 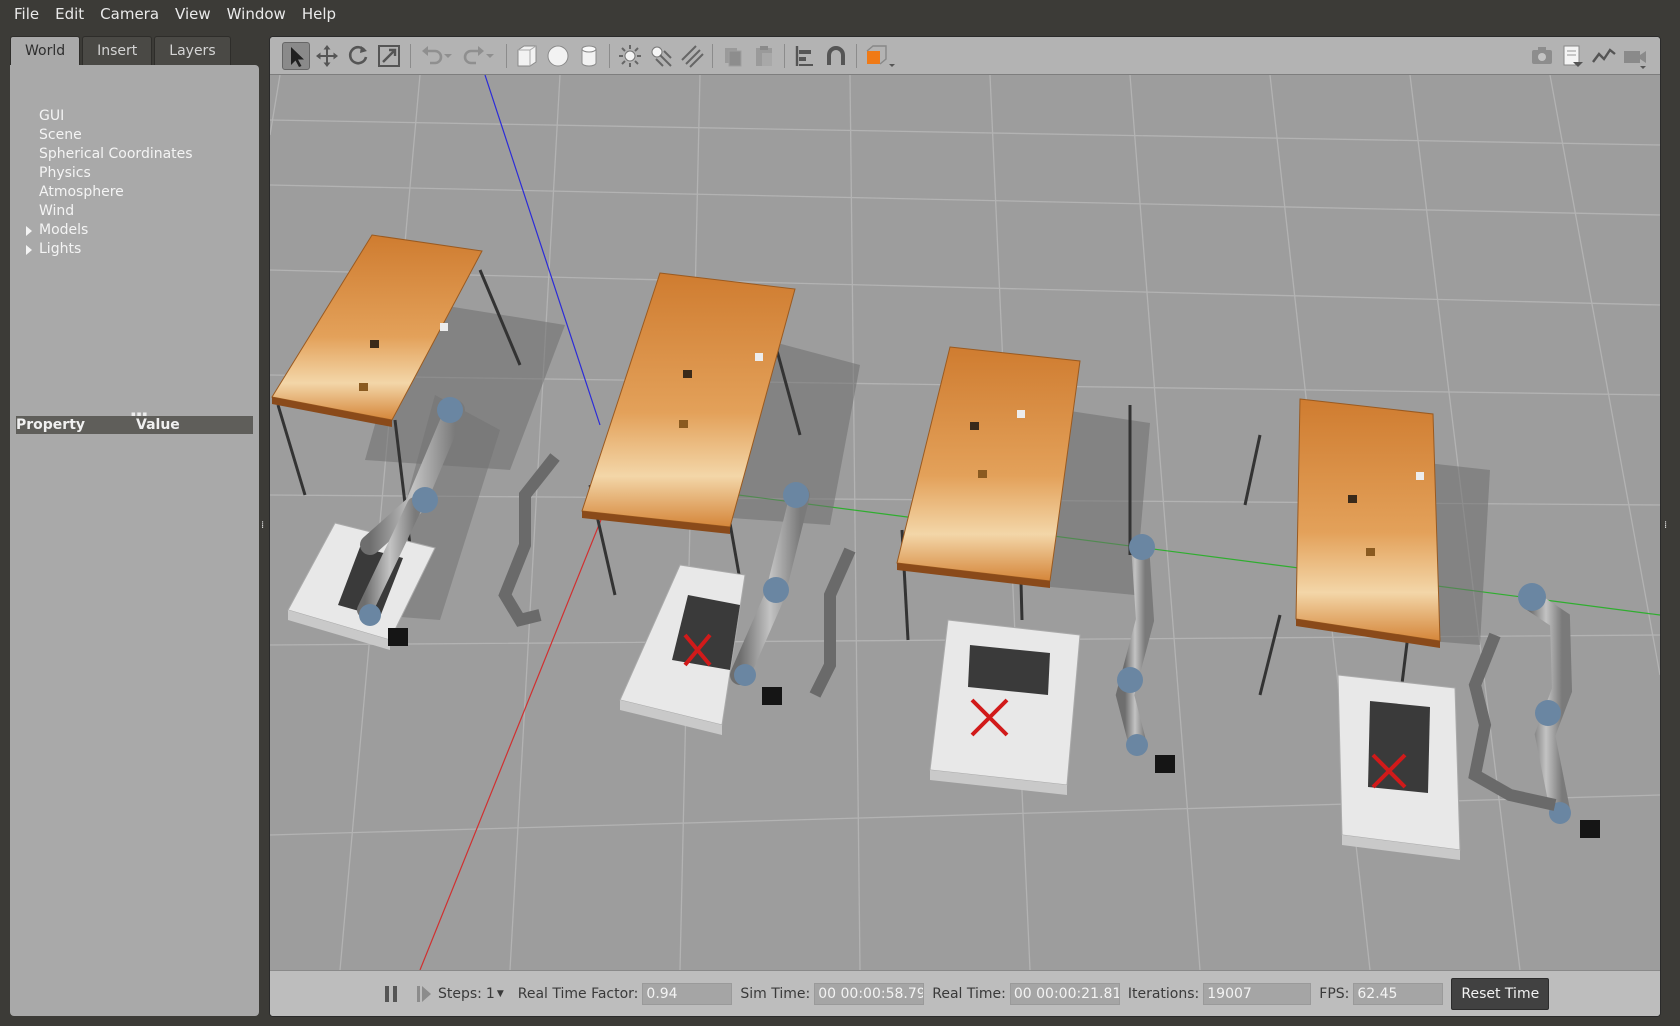 I want to click on toolbar, so click(x=965, y=56).